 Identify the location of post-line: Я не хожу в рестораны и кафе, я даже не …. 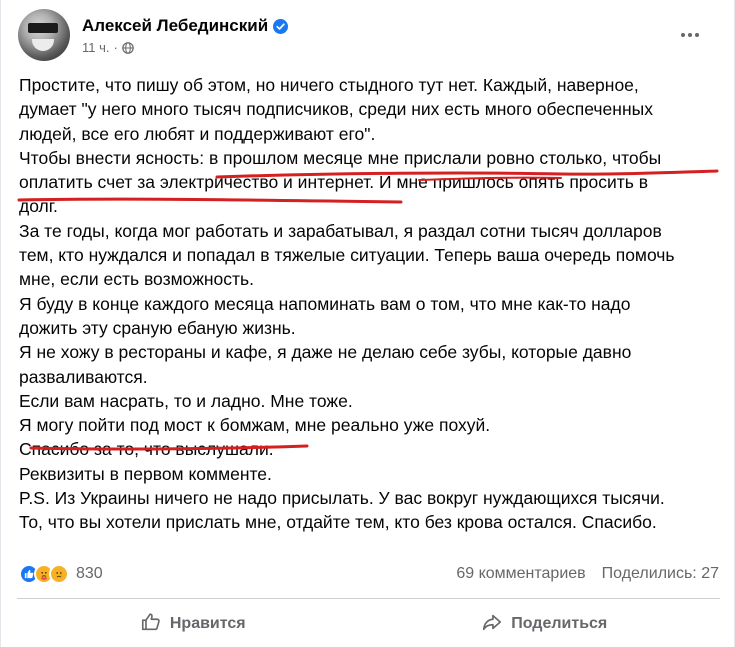
(325, 352).